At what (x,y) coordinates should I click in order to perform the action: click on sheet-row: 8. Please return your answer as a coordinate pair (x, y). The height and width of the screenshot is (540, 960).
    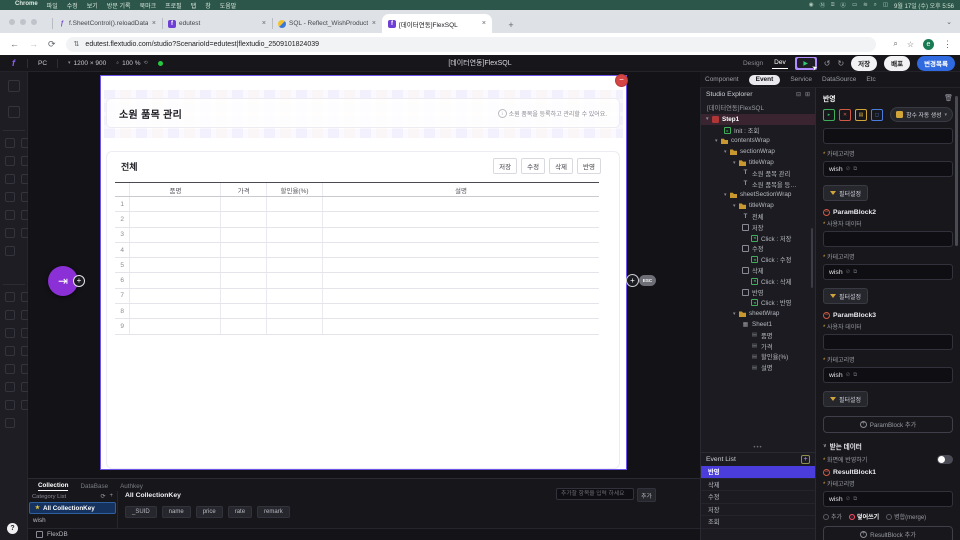
    Looking at the image, I should click on (357, 312).